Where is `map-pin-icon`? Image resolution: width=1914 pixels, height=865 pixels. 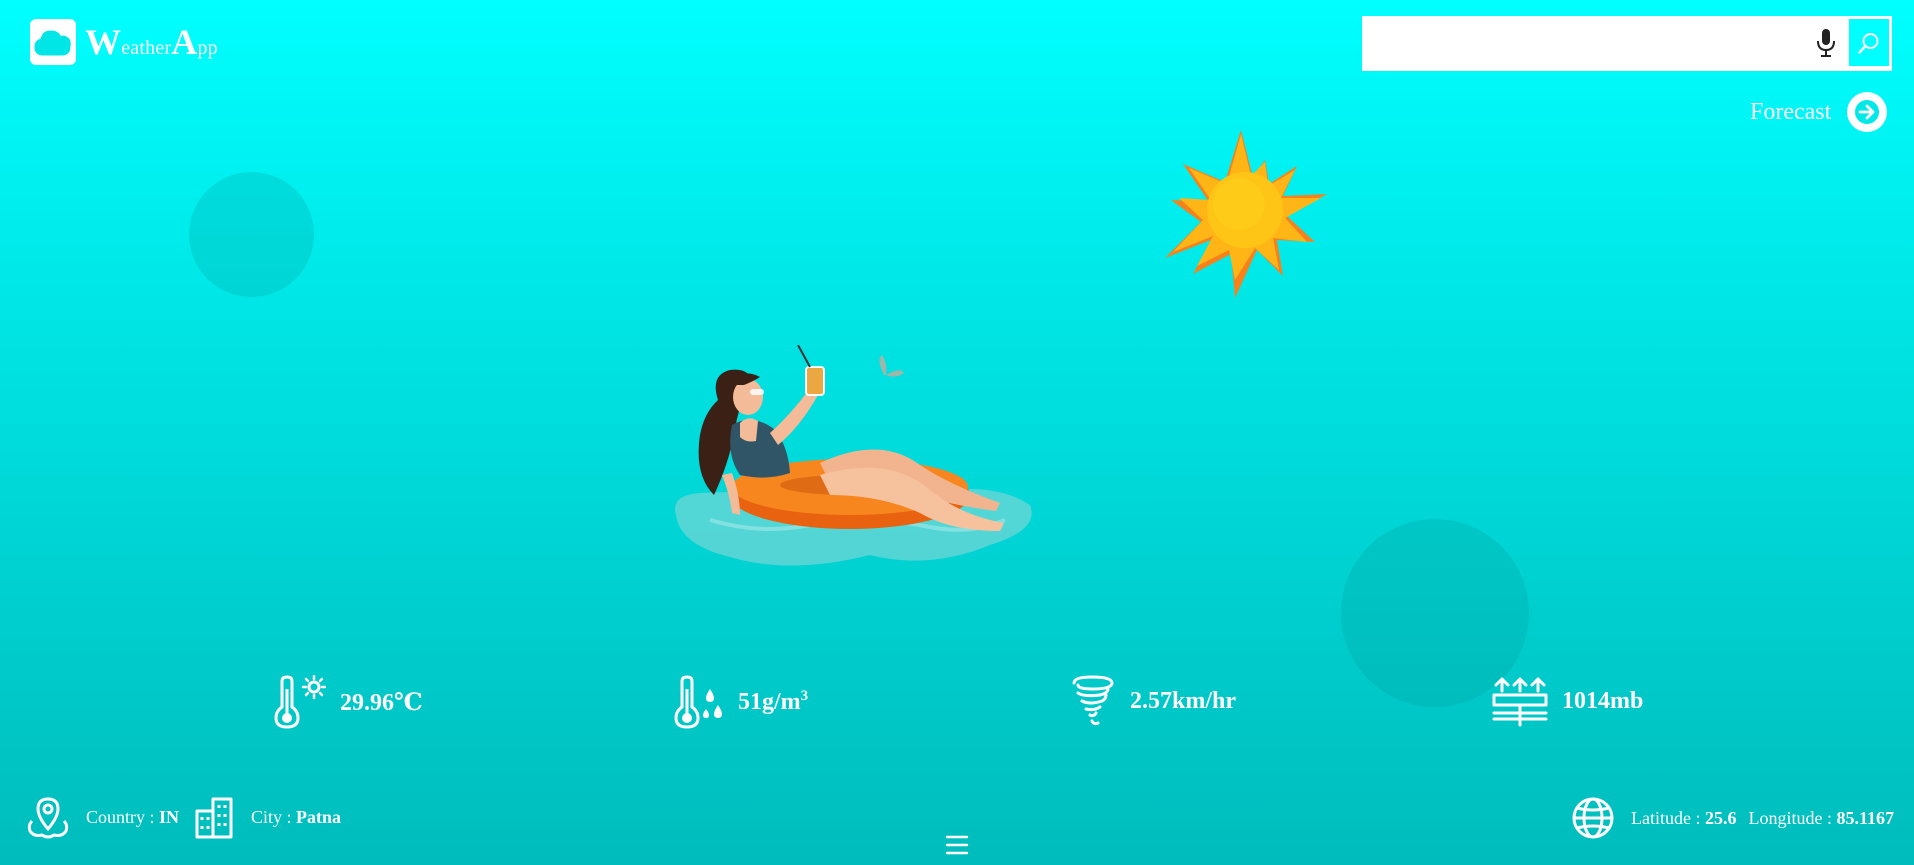 map-pin-icon is located at coordinates (48, 818).